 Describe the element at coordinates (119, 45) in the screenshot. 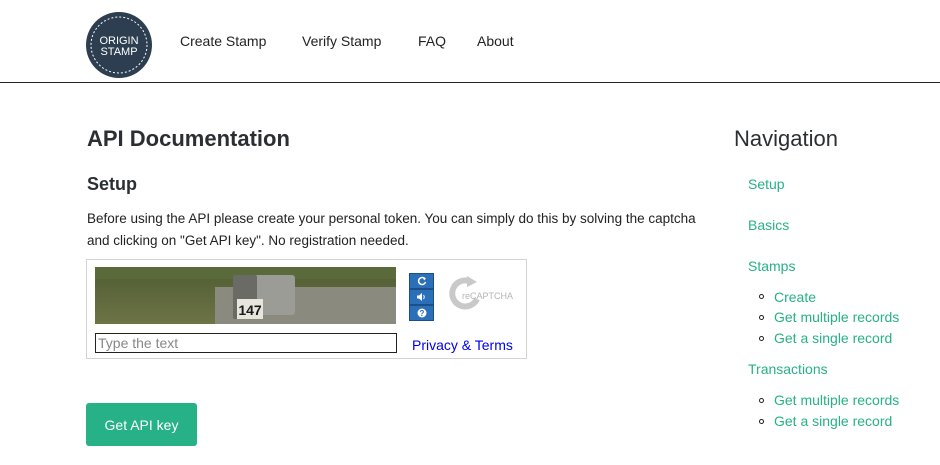

I see `origin-stamp-logo: ORIGIN STAMP` at that location.